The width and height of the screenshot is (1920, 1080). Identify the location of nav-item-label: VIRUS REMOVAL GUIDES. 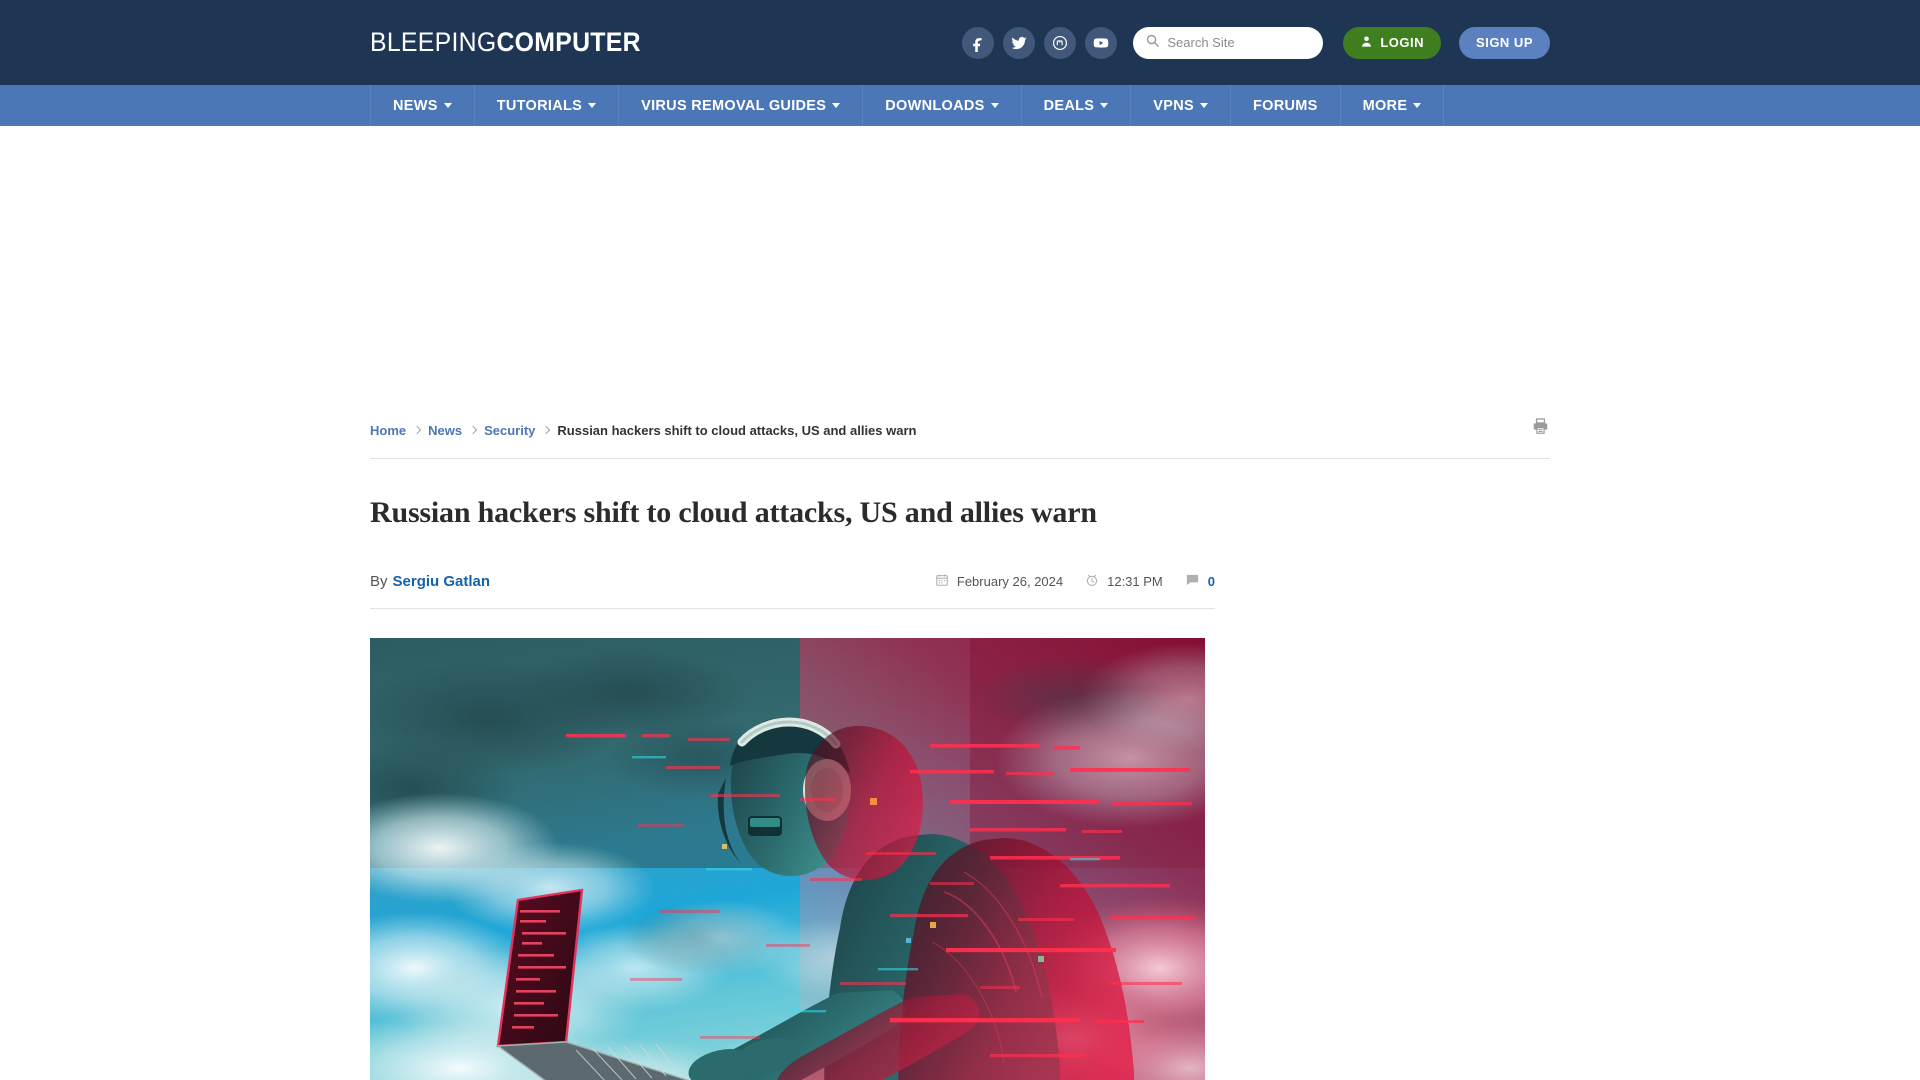
(734, 105).